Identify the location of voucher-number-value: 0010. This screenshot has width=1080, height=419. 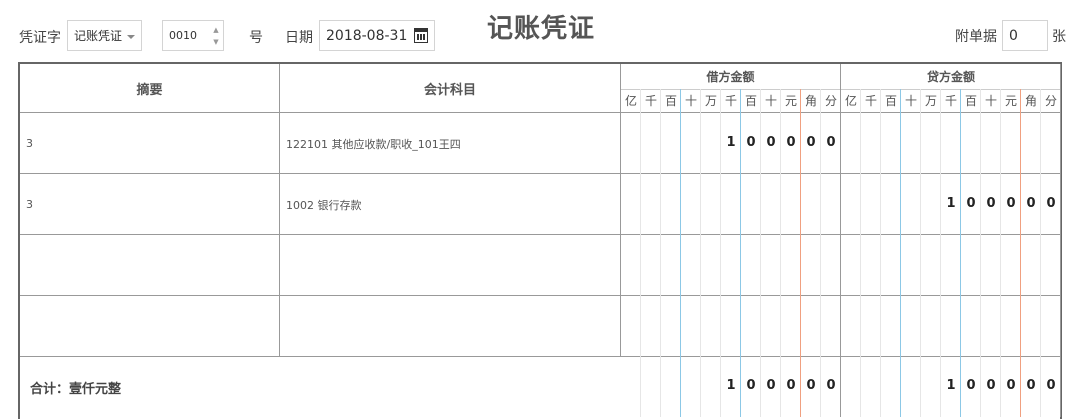
(183, 35).